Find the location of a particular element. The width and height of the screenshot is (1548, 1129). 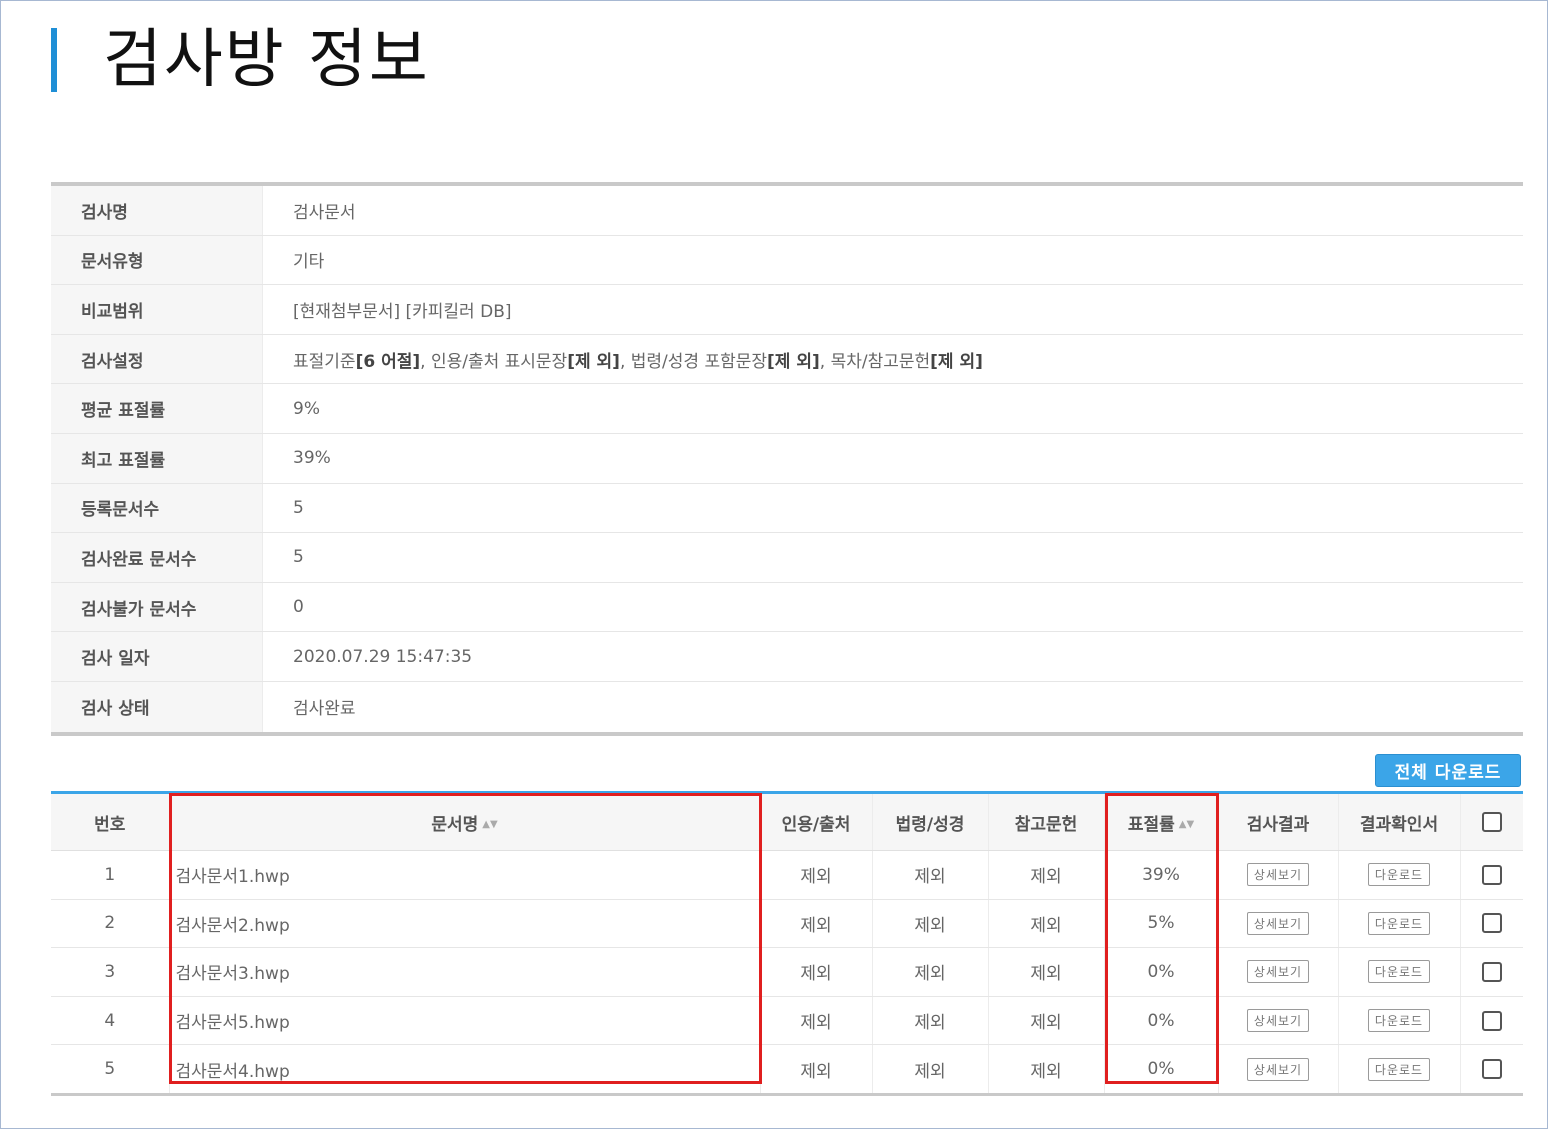

info-row-average-rate: 평균 표절률 9% is located at coordinates (787, 409).